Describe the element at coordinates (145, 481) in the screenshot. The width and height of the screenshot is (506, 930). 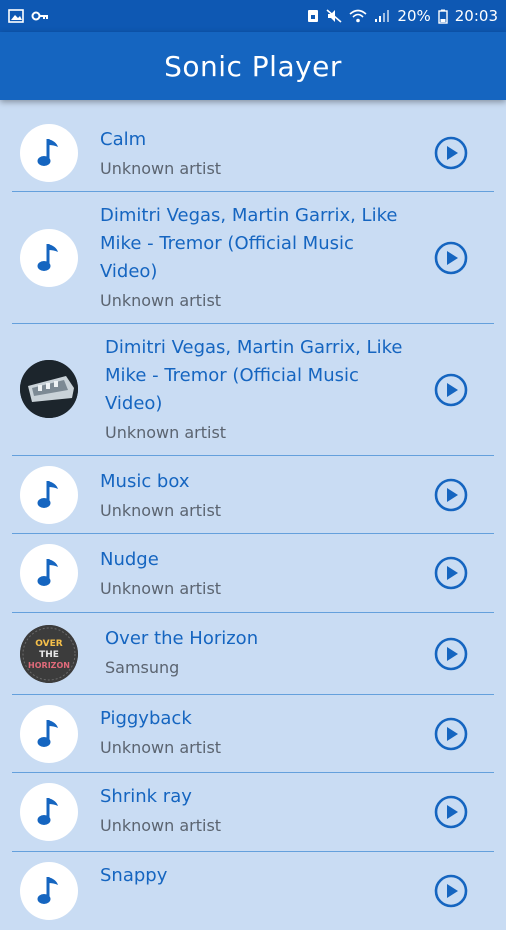
I see `song-title: Music box` at that location.